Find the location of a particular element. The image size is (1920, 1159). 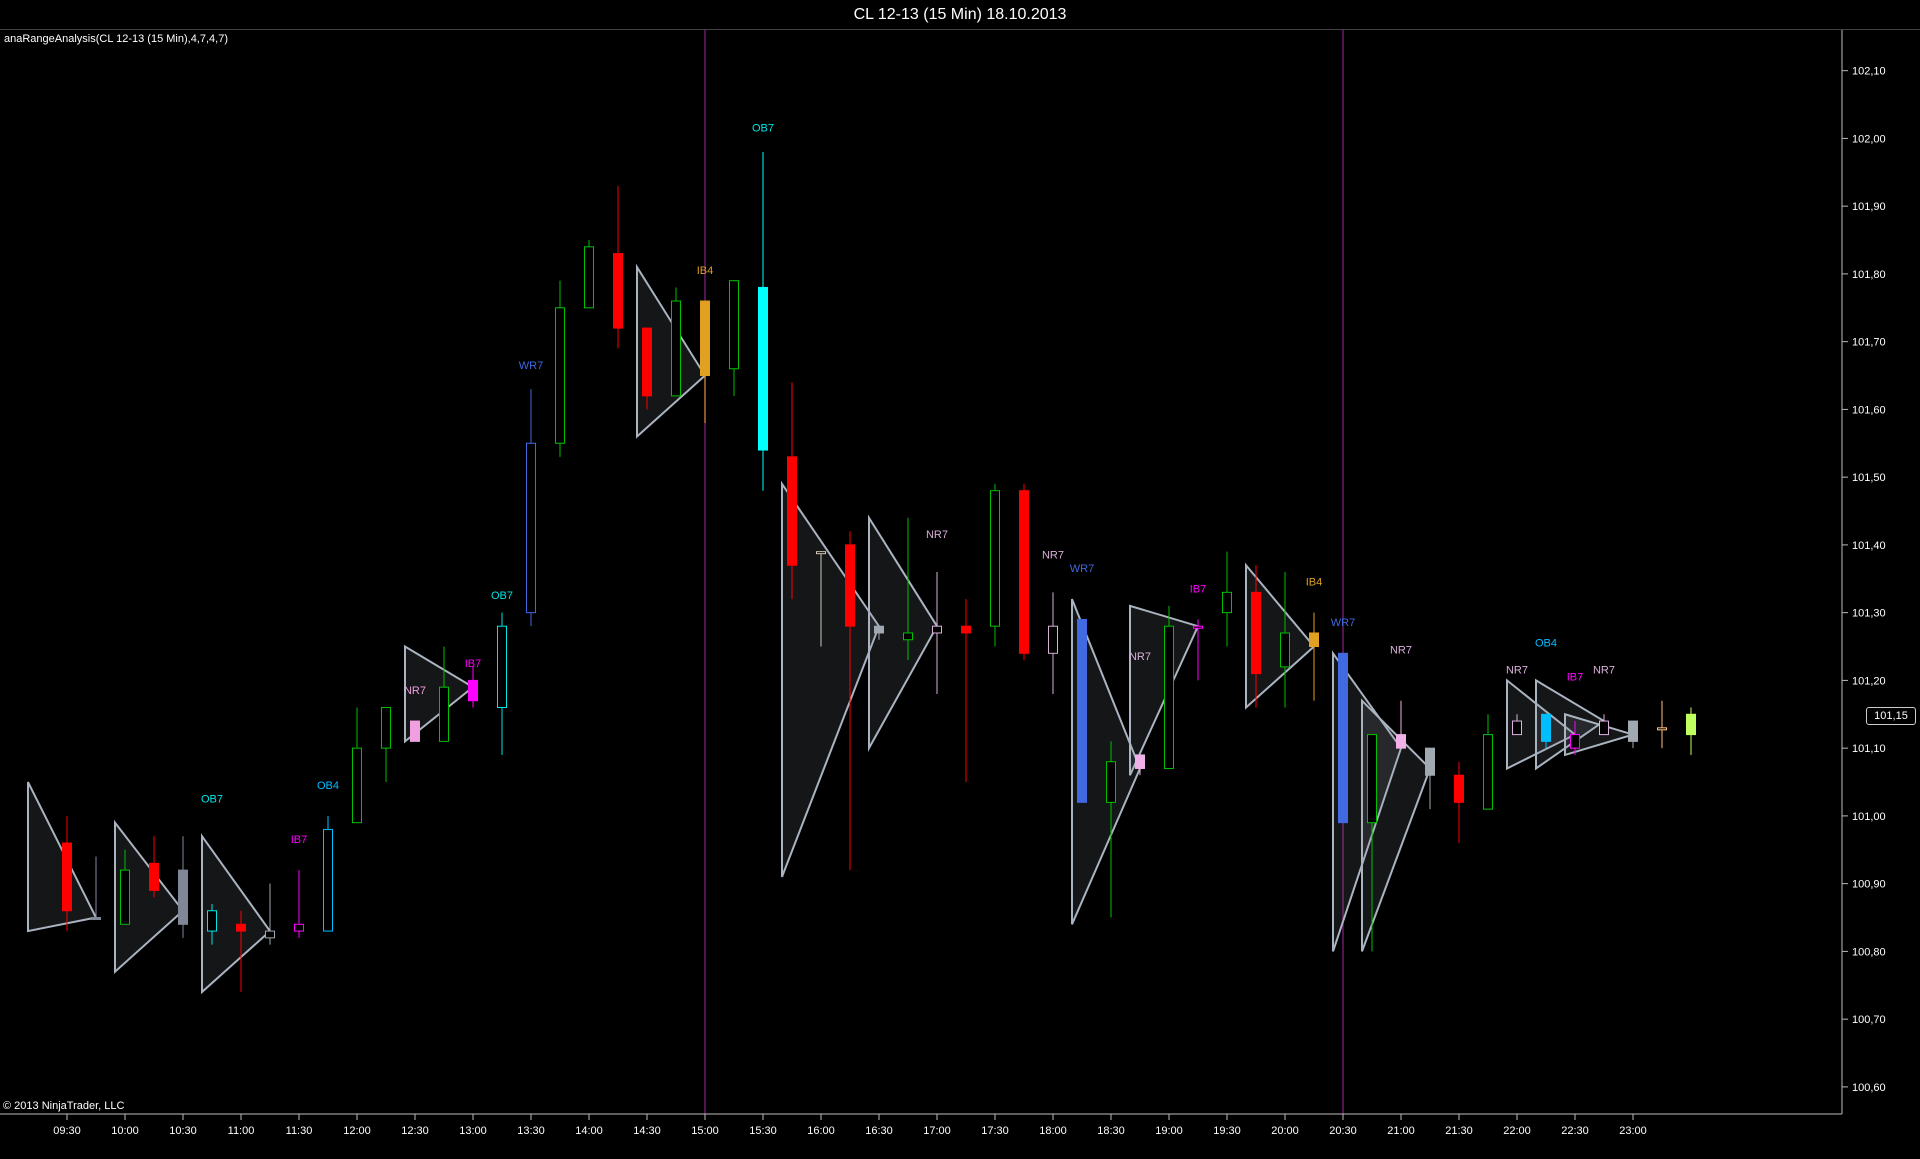

time-tick-label: 17:00 is located at coordinates (937, 1131).